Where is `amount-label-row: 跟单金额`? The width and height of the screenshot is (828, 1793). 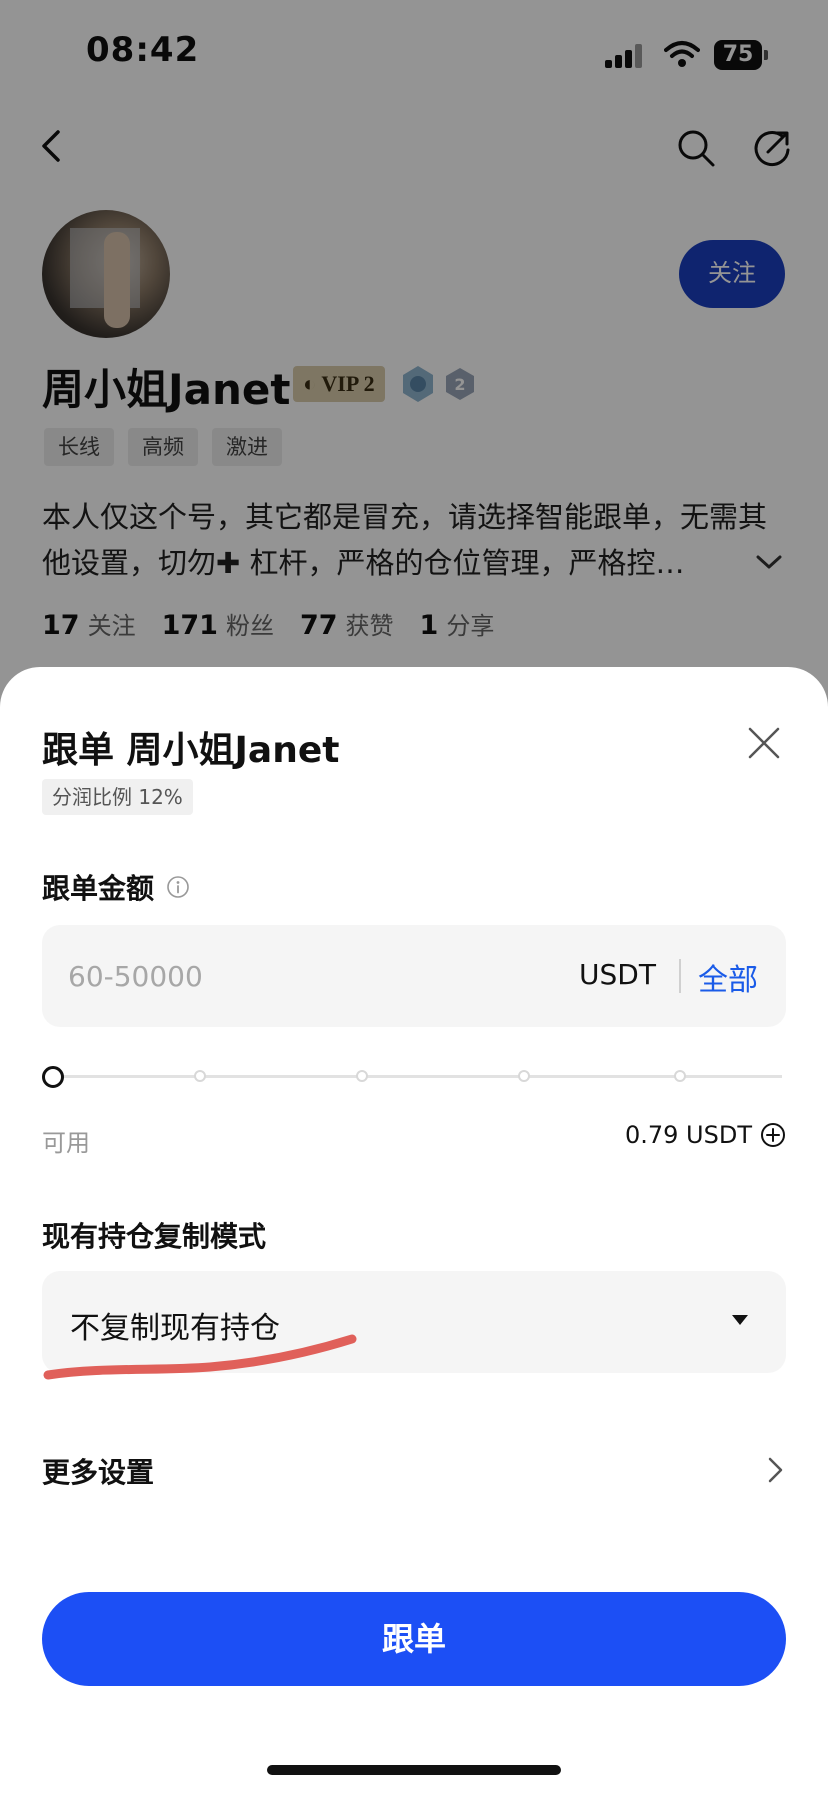 amount-label-row: 跟单金额 is located at coordinates (116, 887).